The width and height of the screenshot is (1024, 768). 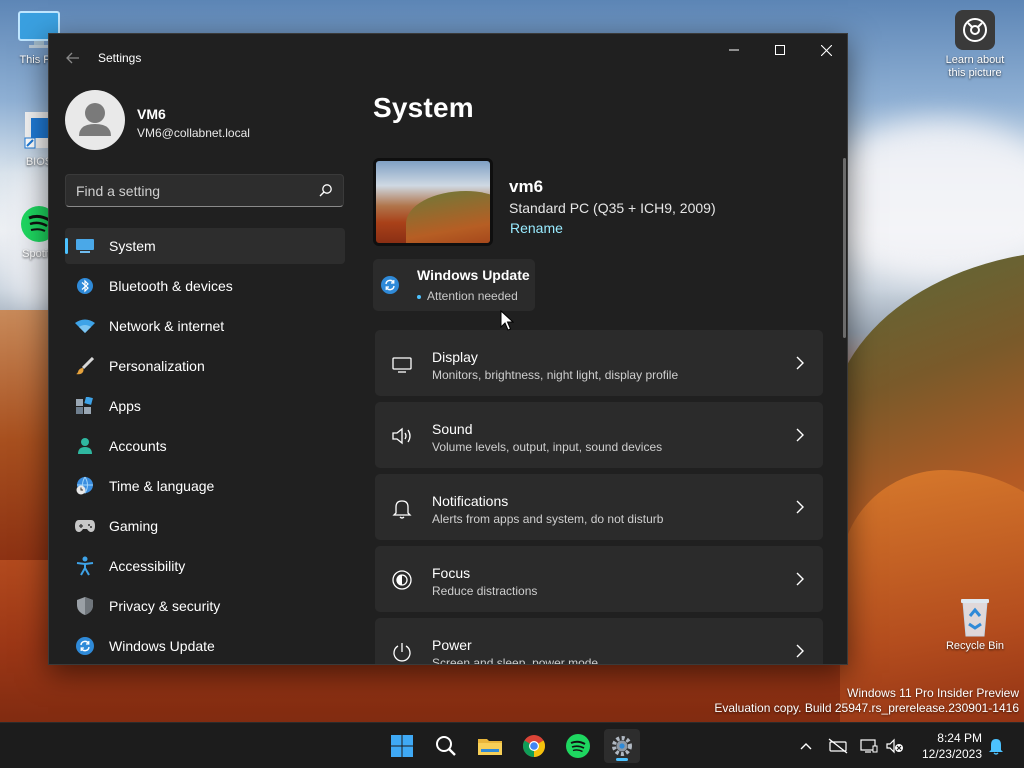 I want to click on card-focus: Focus Reduce distractions, so click(x=599, y=579).